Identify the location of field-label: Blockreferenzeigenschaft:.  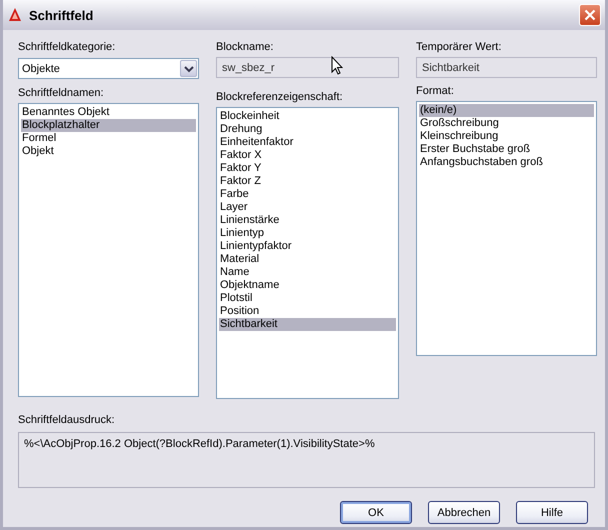
(279, 97).